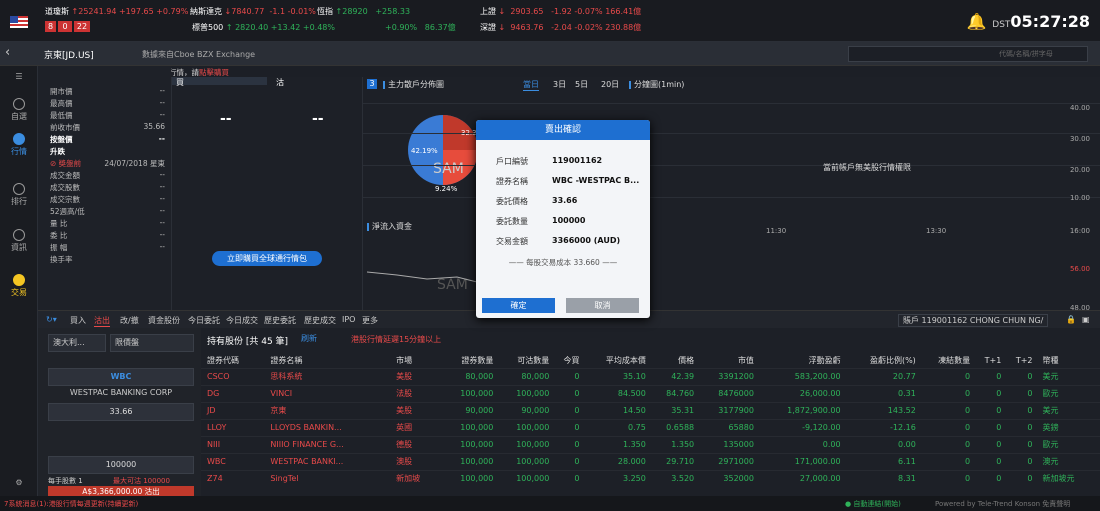 The image size is (1100, 511). I want to click on menu-icon: ☰, so click(19, 76).